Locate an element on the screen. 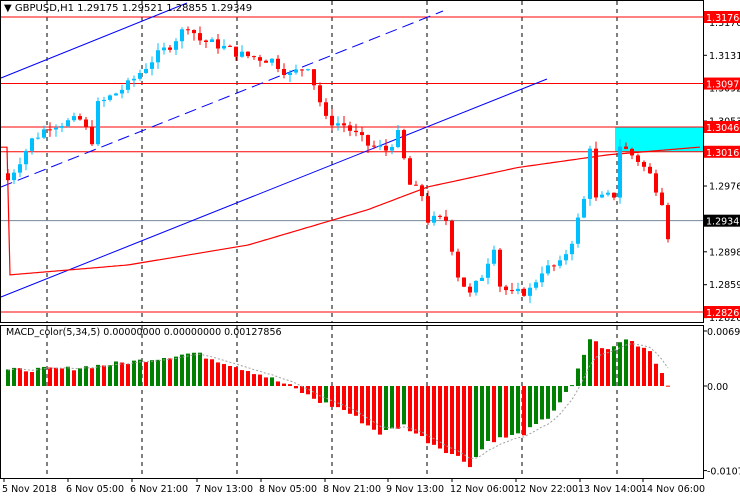  level-price-tag: 1.30460 is located at coordinates (723, 128).